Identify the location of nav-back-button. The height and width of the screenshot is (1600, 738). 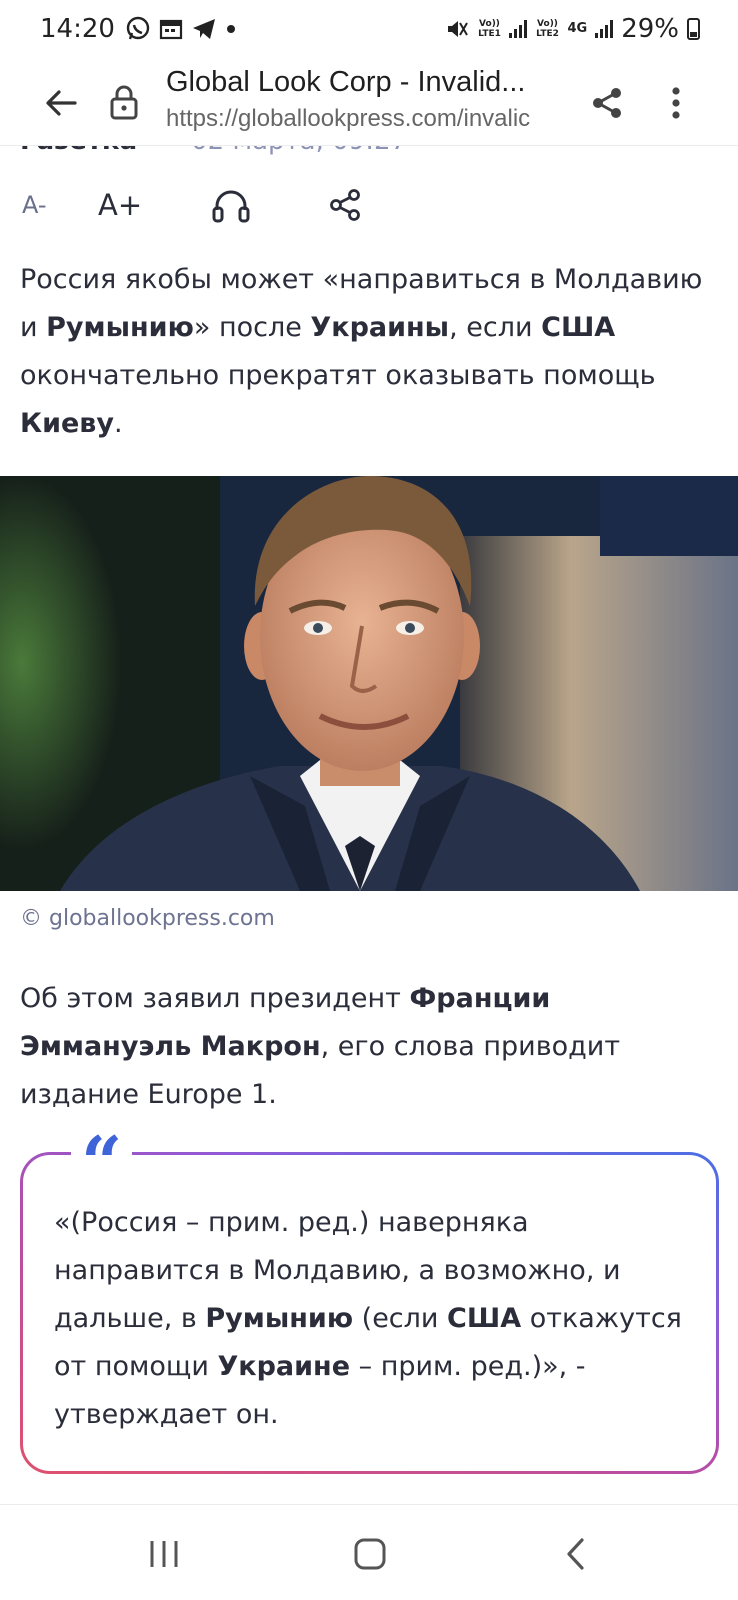
(576, 1554).